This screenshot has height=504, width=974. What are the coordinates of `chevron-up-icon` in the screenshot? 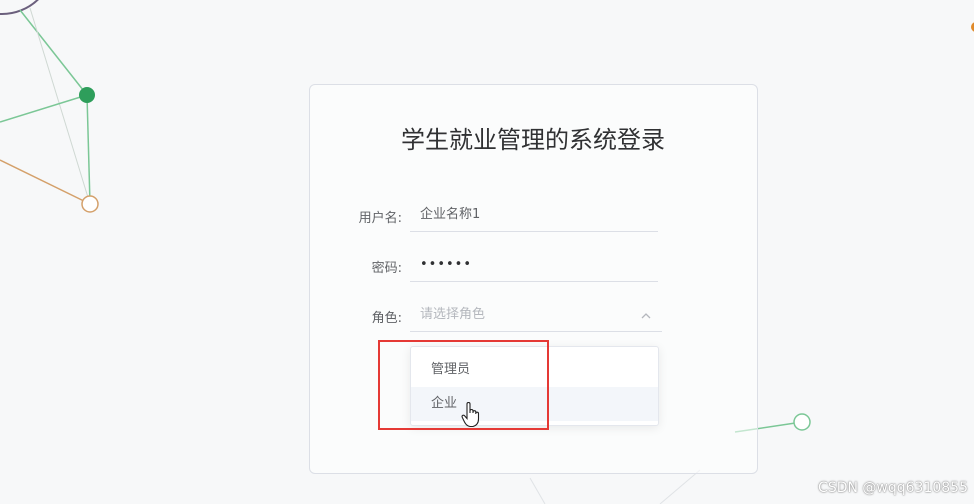 It's located at (646, 320).